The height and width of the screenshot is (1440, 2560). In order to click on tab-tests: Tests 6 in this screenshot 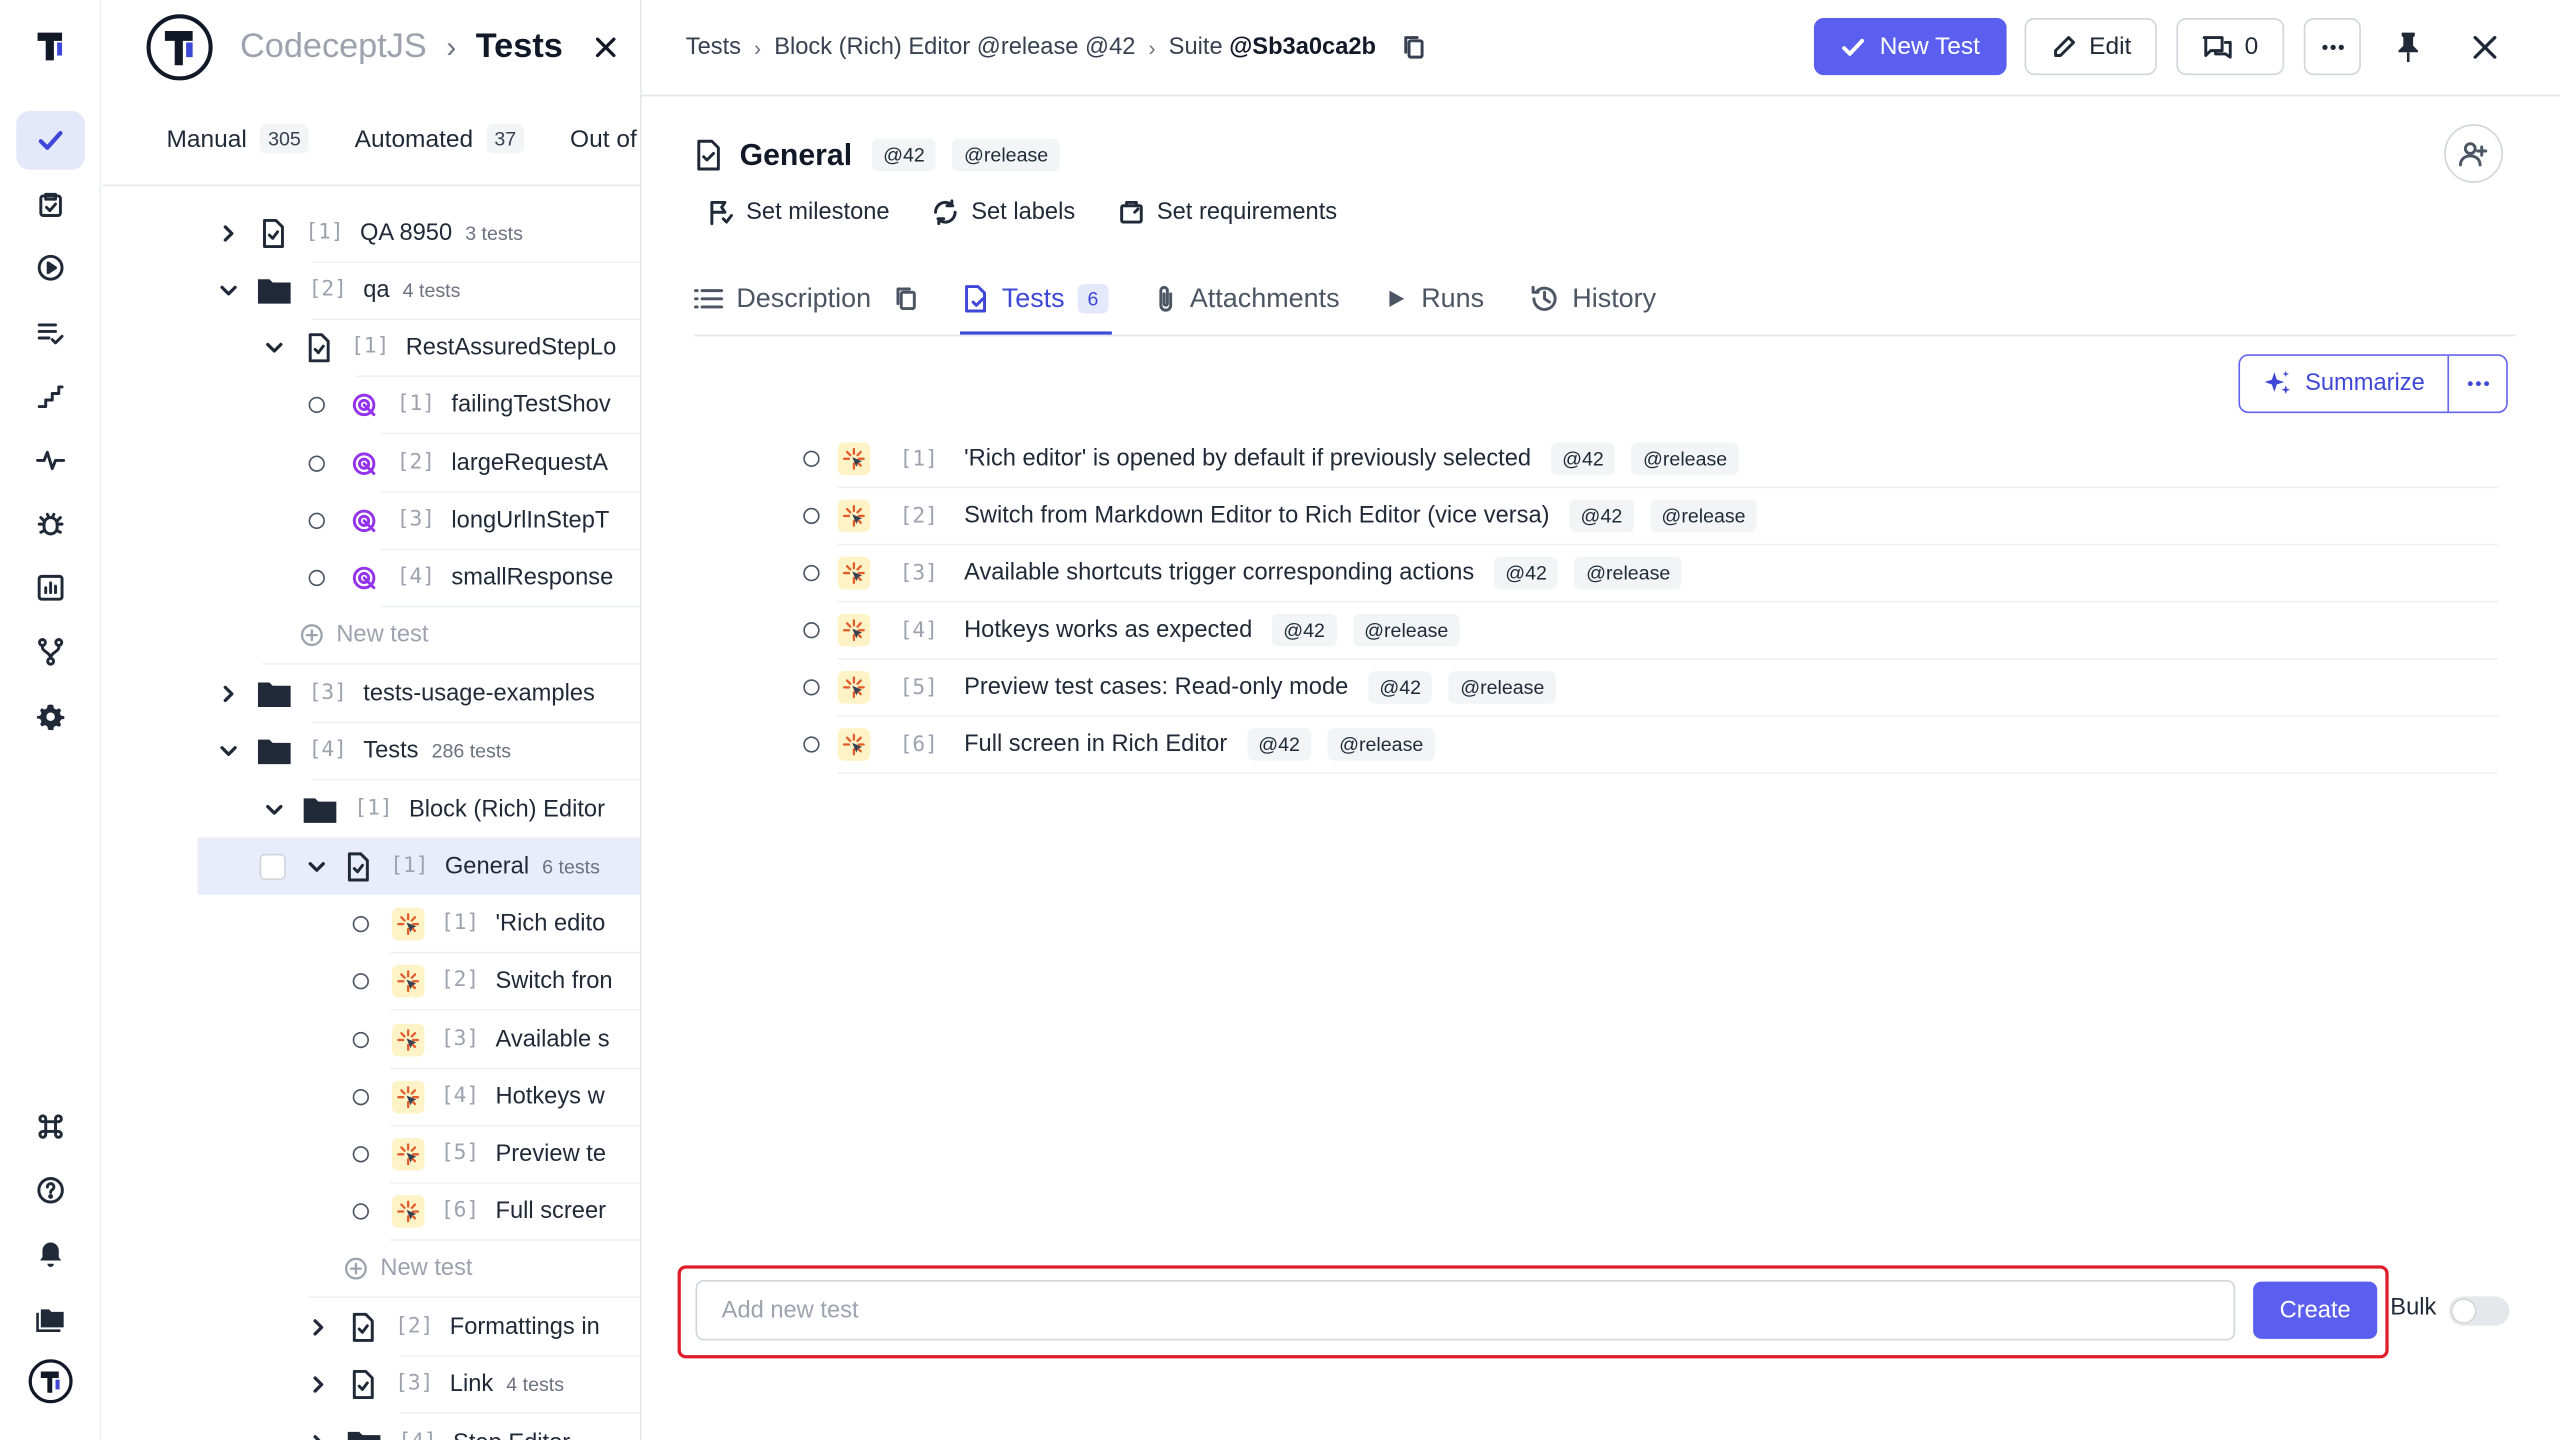, I will do `click(1035, 304)`.